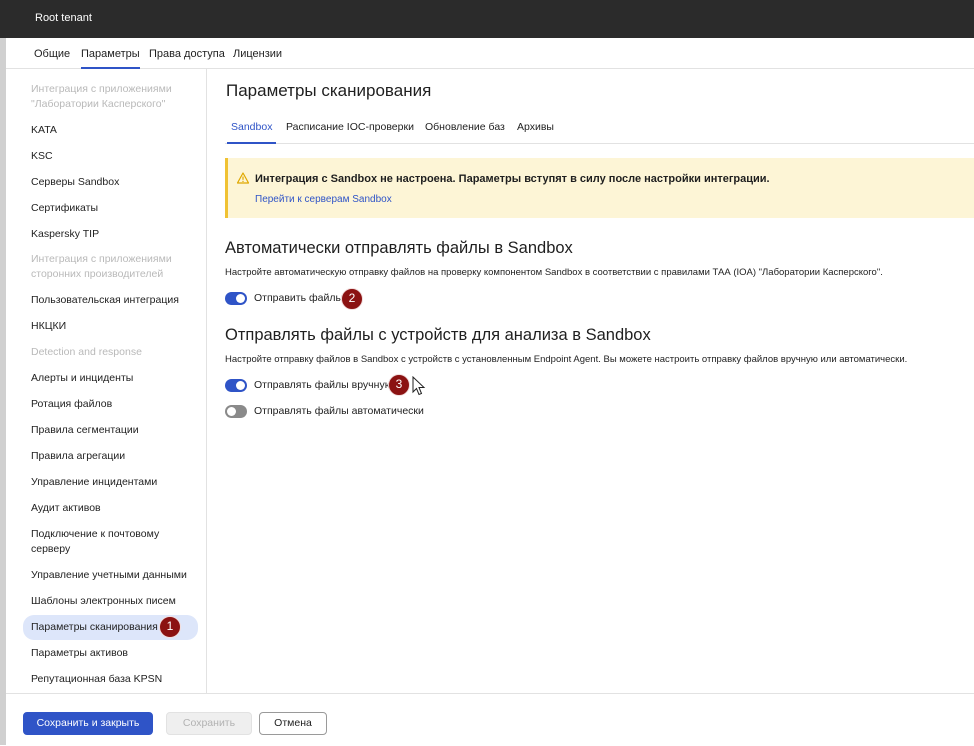  Describe the element at coordinates (487, 19) in the screenshot. I see `top-bar: Root tenant` at that location.